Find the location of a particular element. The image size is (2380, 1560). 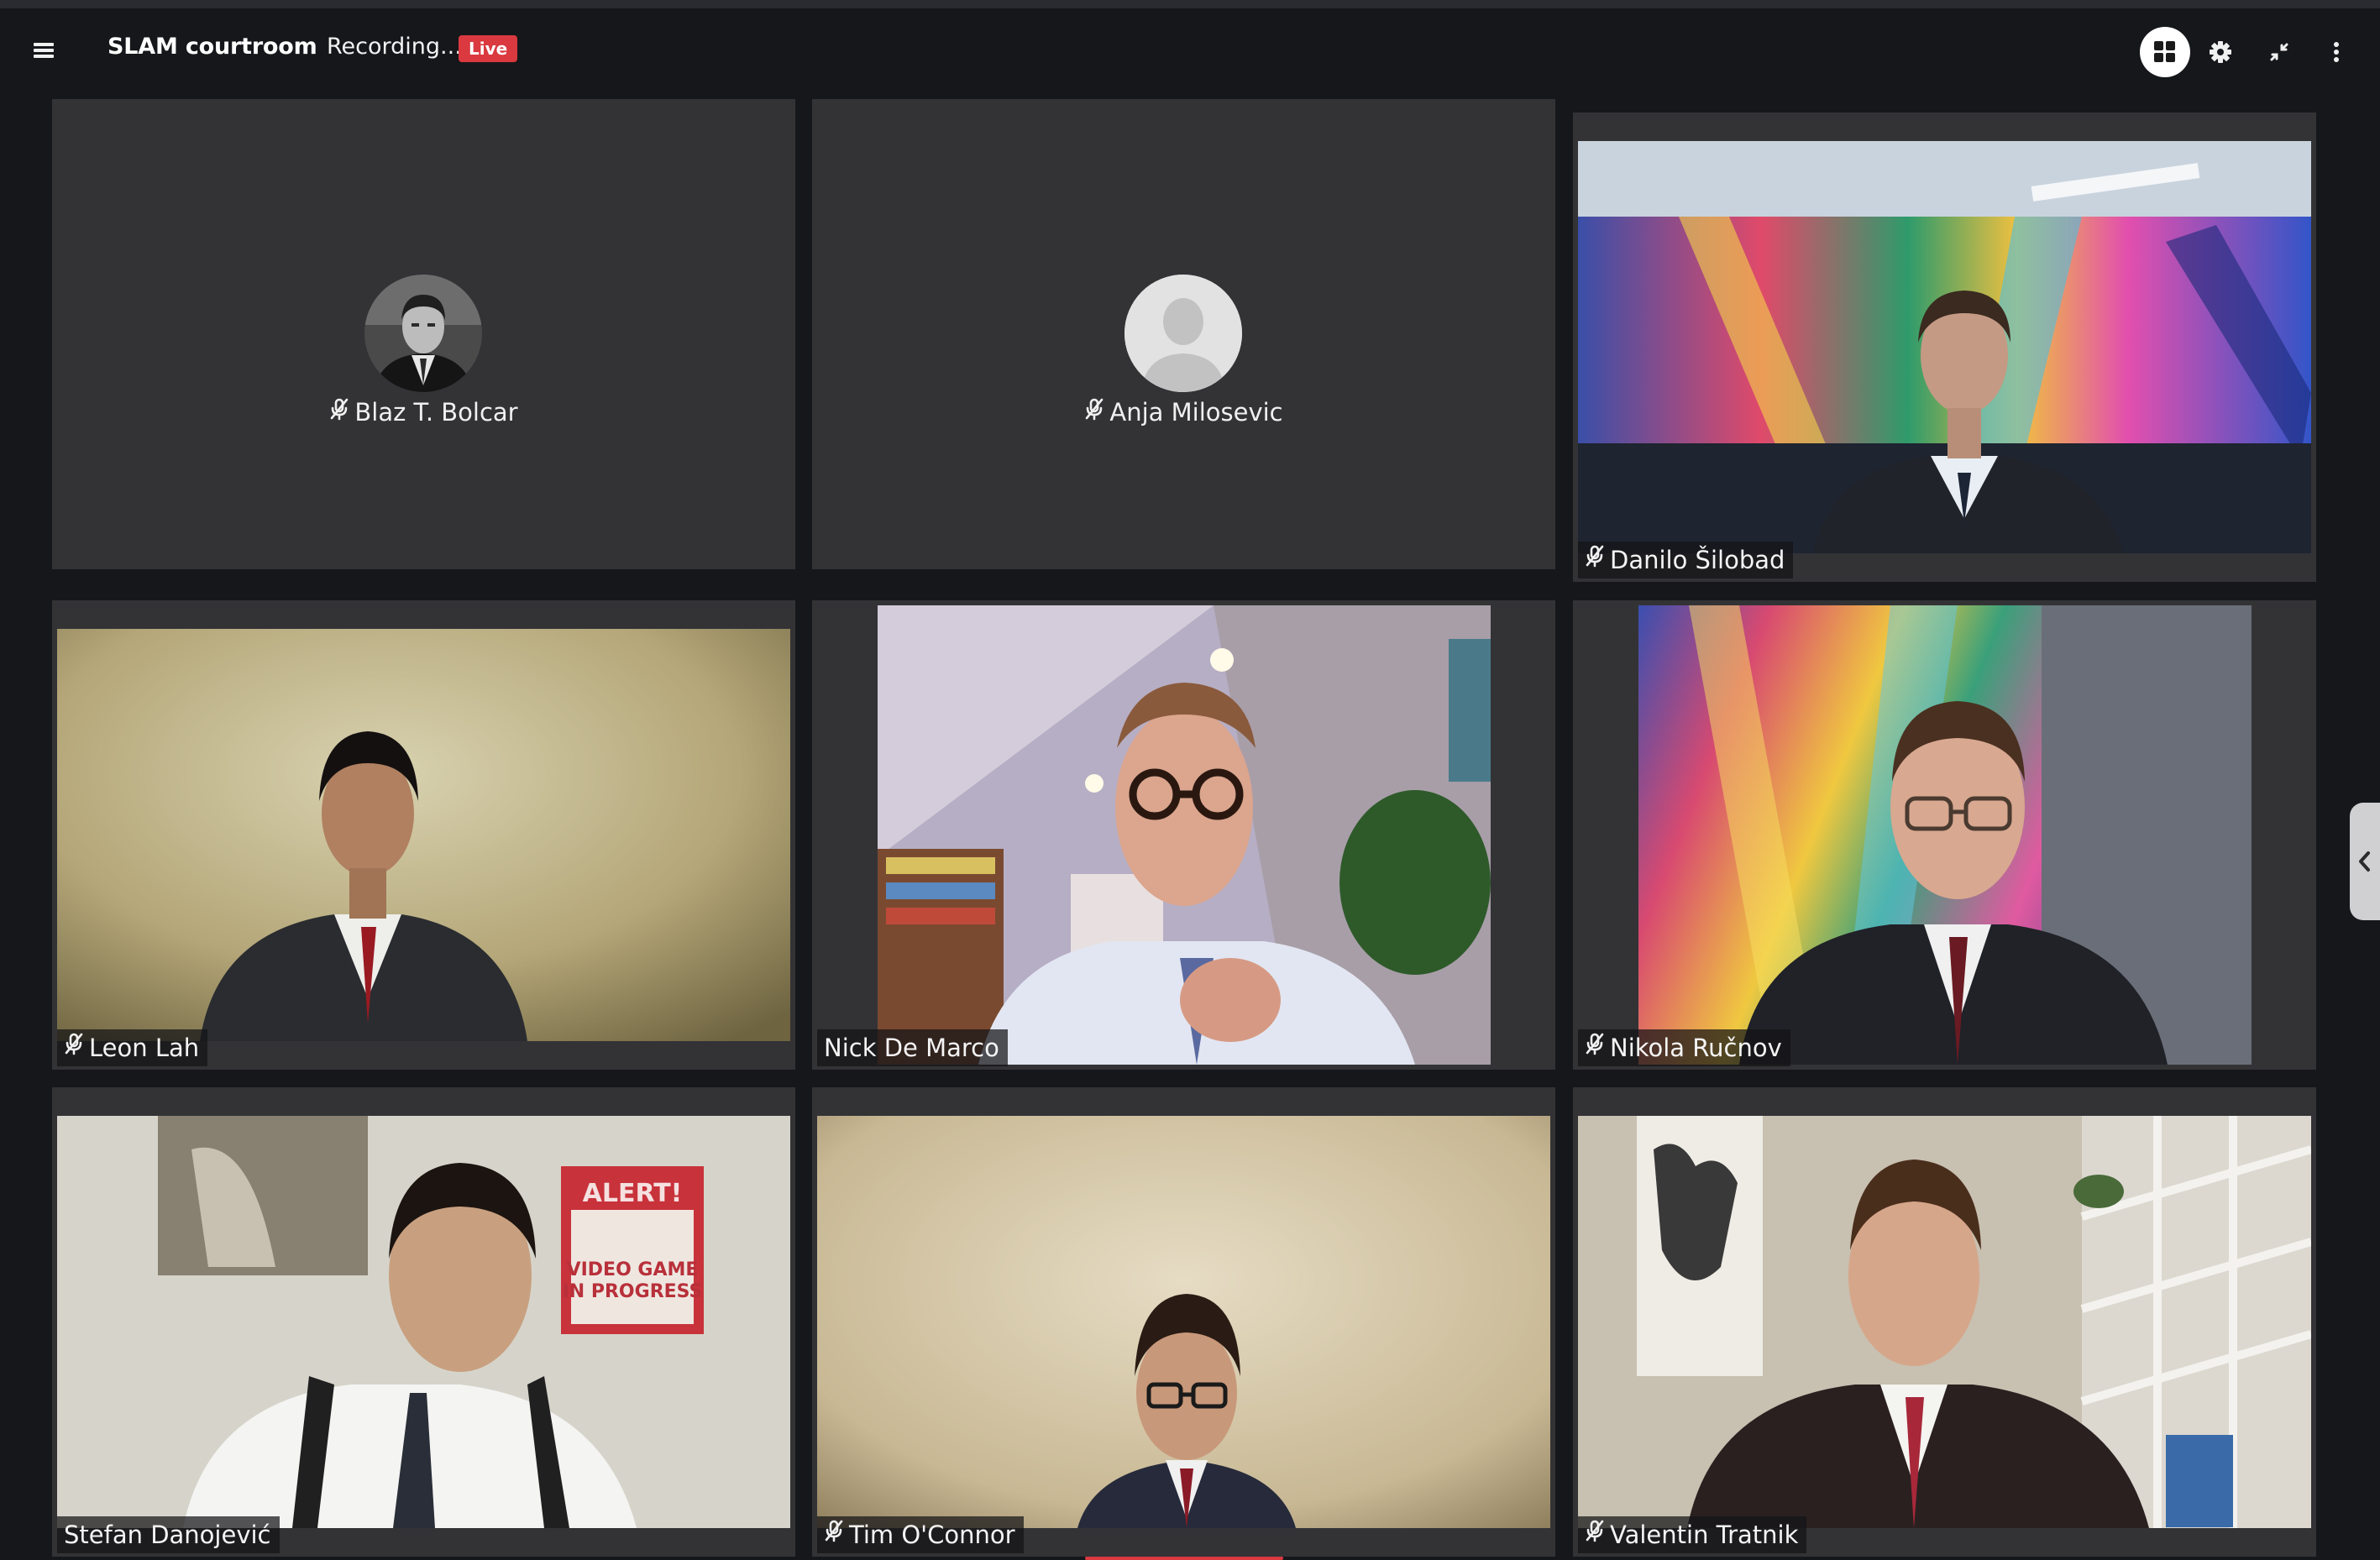

participant-name-text: Nick De Marco is located at coordinates (912, 1048).